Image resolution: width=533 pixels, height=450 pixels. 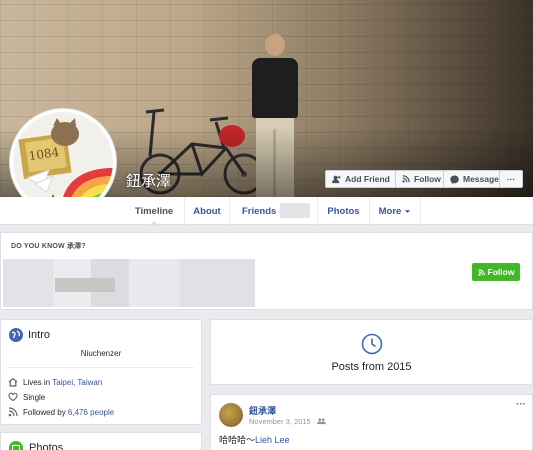 I want to click on lives-in-link: Taipei, Taiwan, so click(x=77, y=382).